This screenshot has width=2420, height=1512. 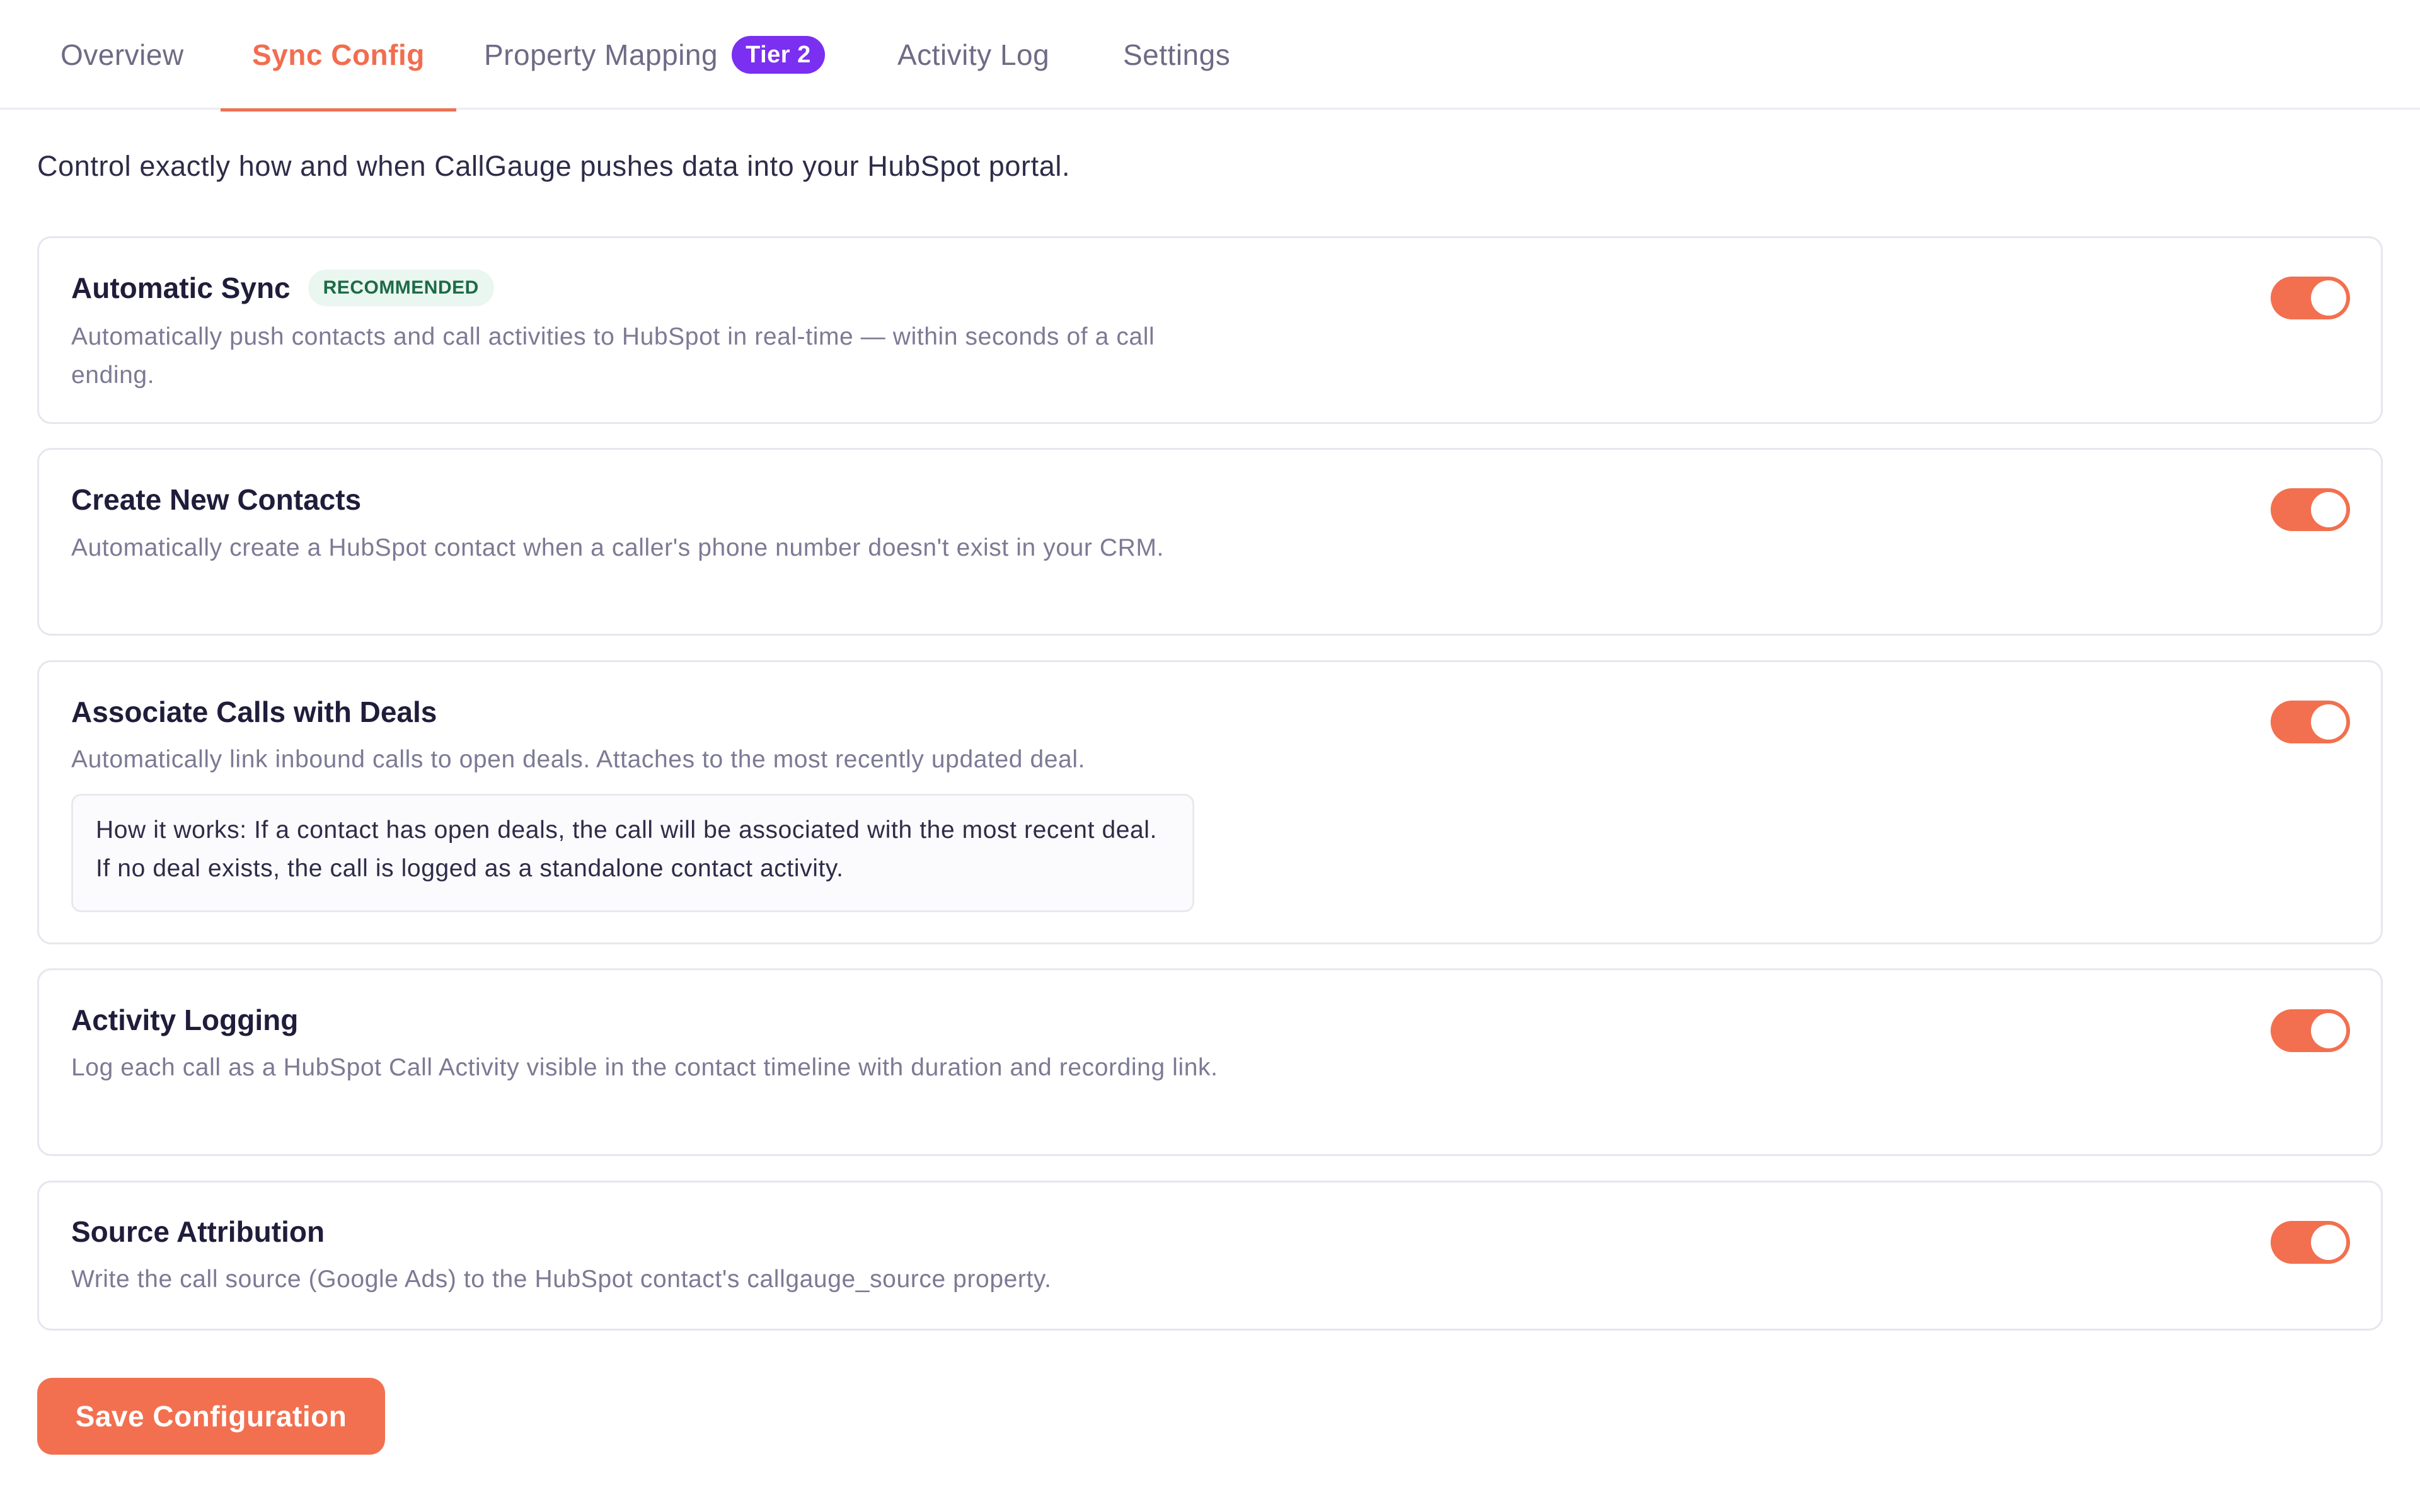 I want to click on setting-title-text: Associate Calls with Deals, so click(x=254, y=712).